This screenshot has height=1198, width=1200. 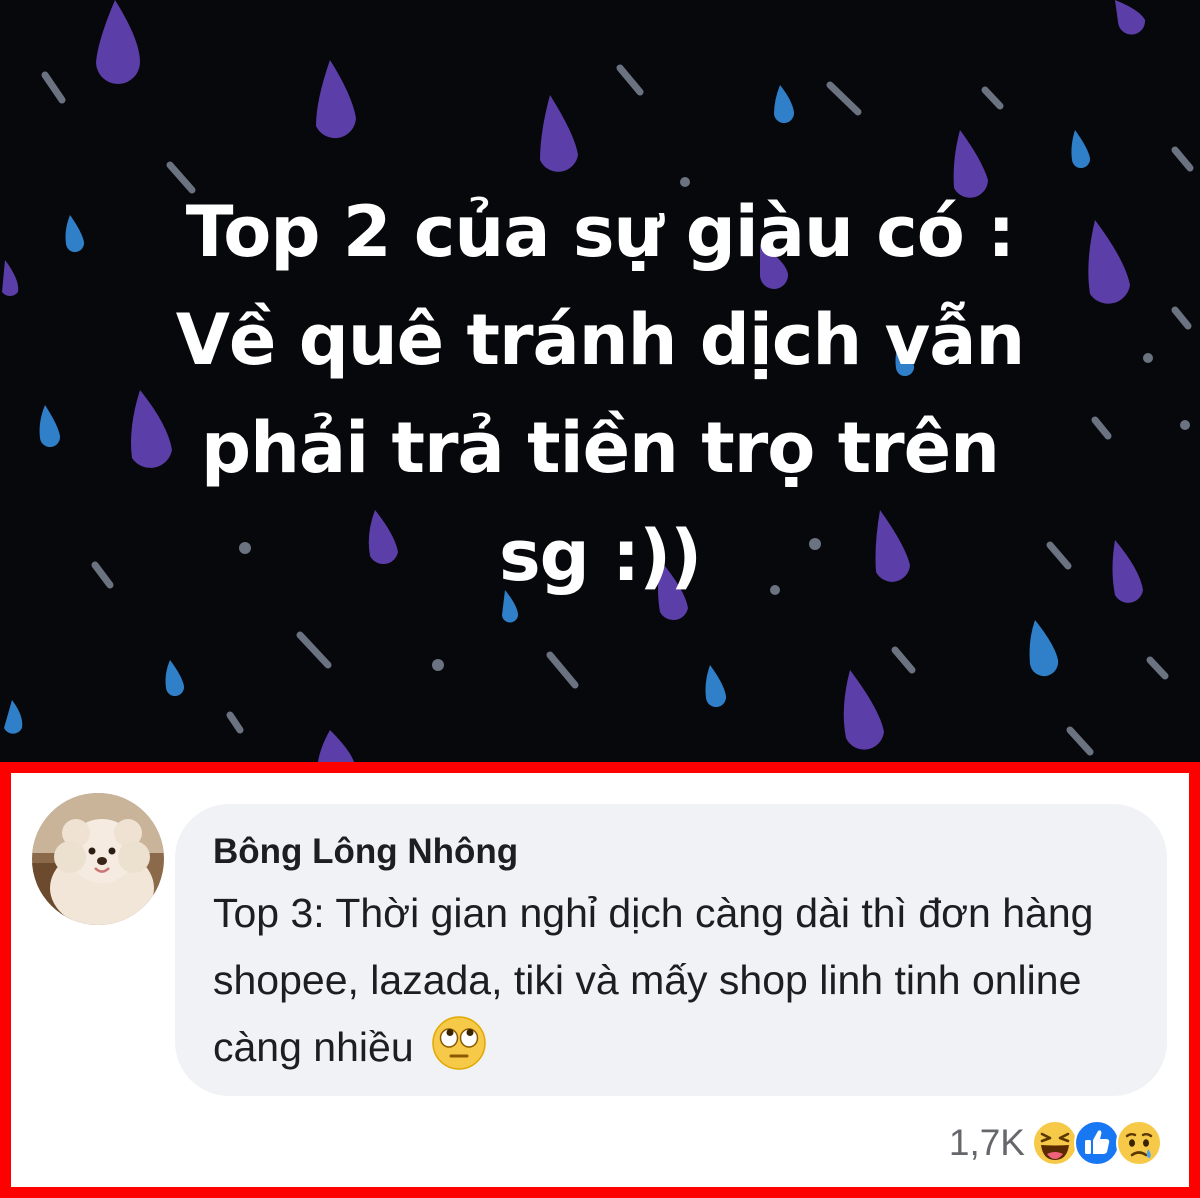 I want to click on post-text-line: Về quê tránh dịch vẫn, so click(x=600, y=340).